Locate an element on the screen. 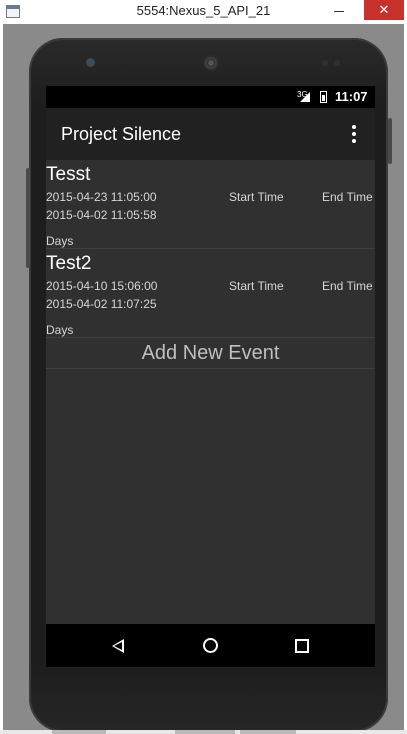 The image size is (407, 734). front-camera-icon is located at coordinates (90, 62).